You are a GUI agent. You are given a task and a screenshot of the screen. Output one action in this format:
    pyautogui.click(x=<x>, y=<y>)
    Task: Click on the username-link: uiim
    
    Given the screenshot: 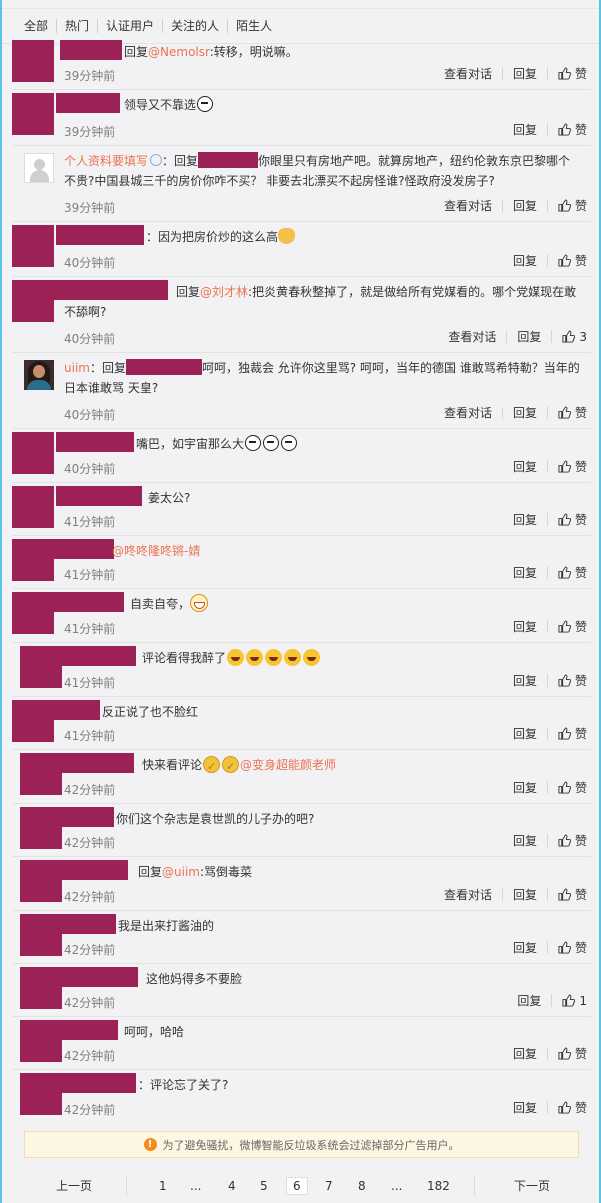 What is the action you would take?
    pyautogui.click(x=77, y=368)
    